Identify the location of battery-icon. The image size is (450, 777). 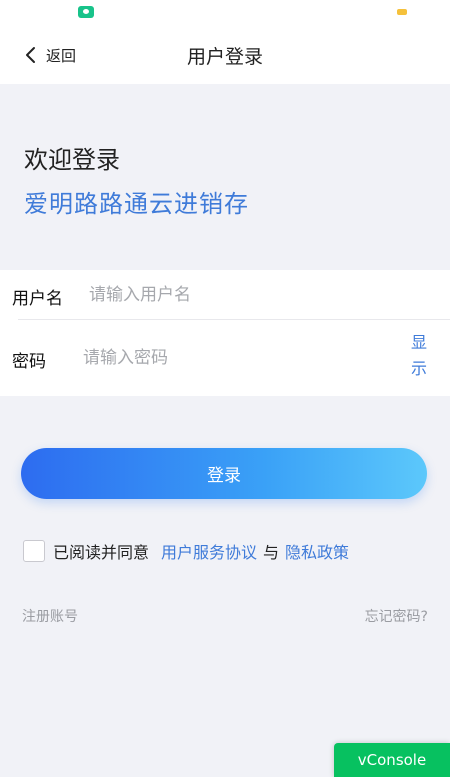
(402, 12).